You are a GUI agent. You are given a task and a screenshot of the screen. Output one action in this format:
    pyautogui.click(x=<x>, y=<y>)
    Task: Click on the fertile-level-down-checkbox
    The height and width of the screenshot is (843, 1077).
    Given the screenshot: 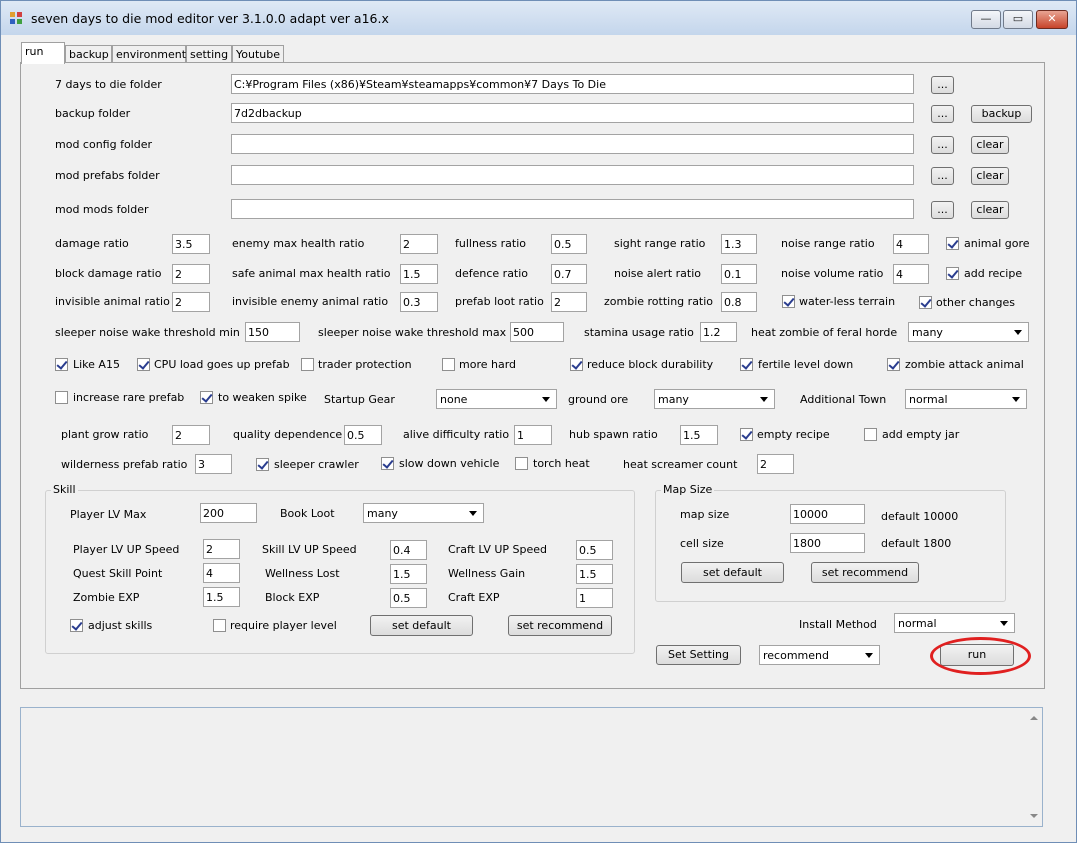 What is the action you would take?
    pyautogui.click(x=746, y=364)
    